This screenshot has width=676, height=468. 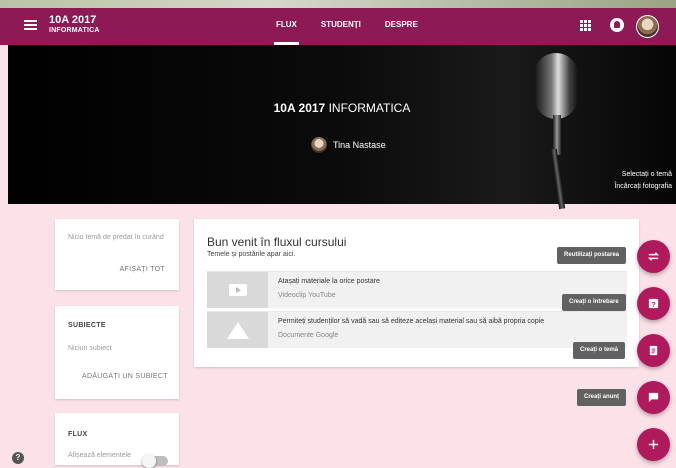 I want to click on youtube-icon, so click(x=237, y=290).